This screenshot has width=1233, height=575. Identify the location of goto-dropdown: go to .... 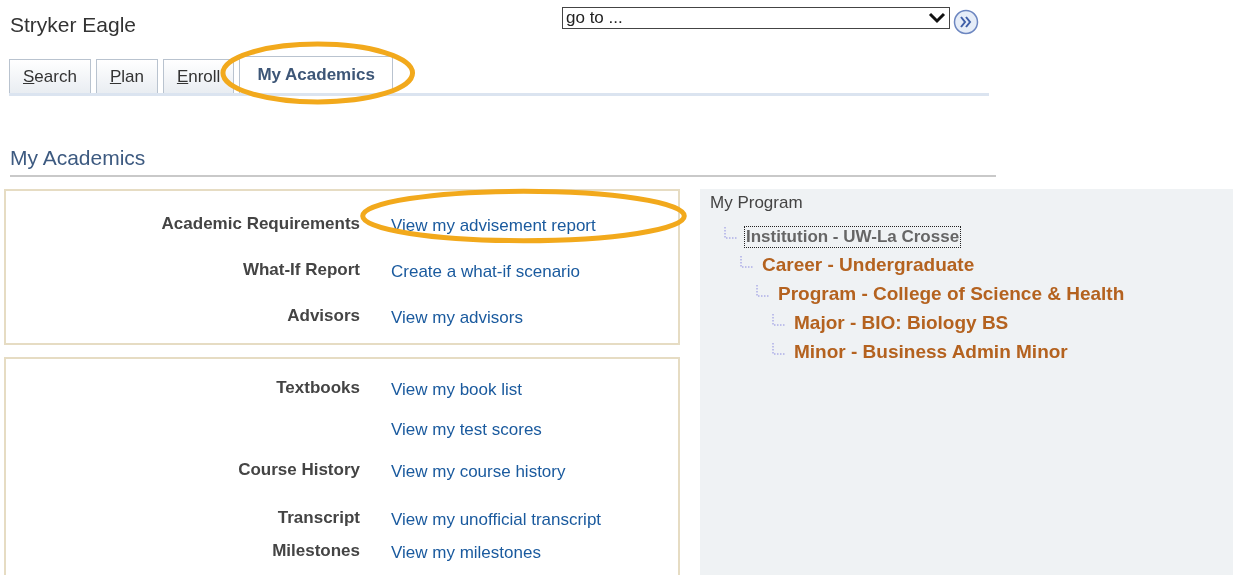
(756, 18).